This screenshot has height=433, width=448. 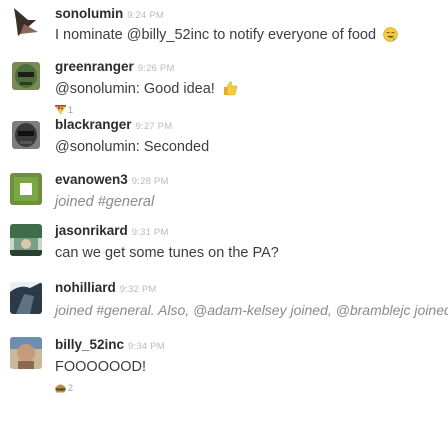 I want to click on reaction-count: 1, so click(x=71, y=110).